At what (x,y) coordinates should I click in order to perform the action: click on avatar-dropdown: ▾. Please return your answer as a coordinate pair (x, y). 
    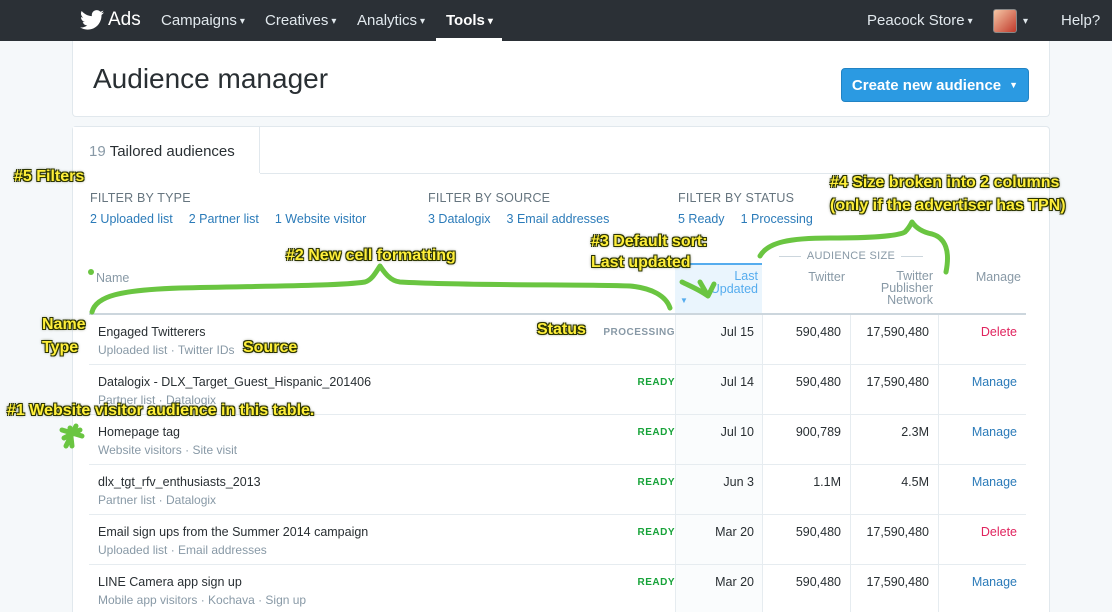
    Looking at the image, I should click on (1024, 20).